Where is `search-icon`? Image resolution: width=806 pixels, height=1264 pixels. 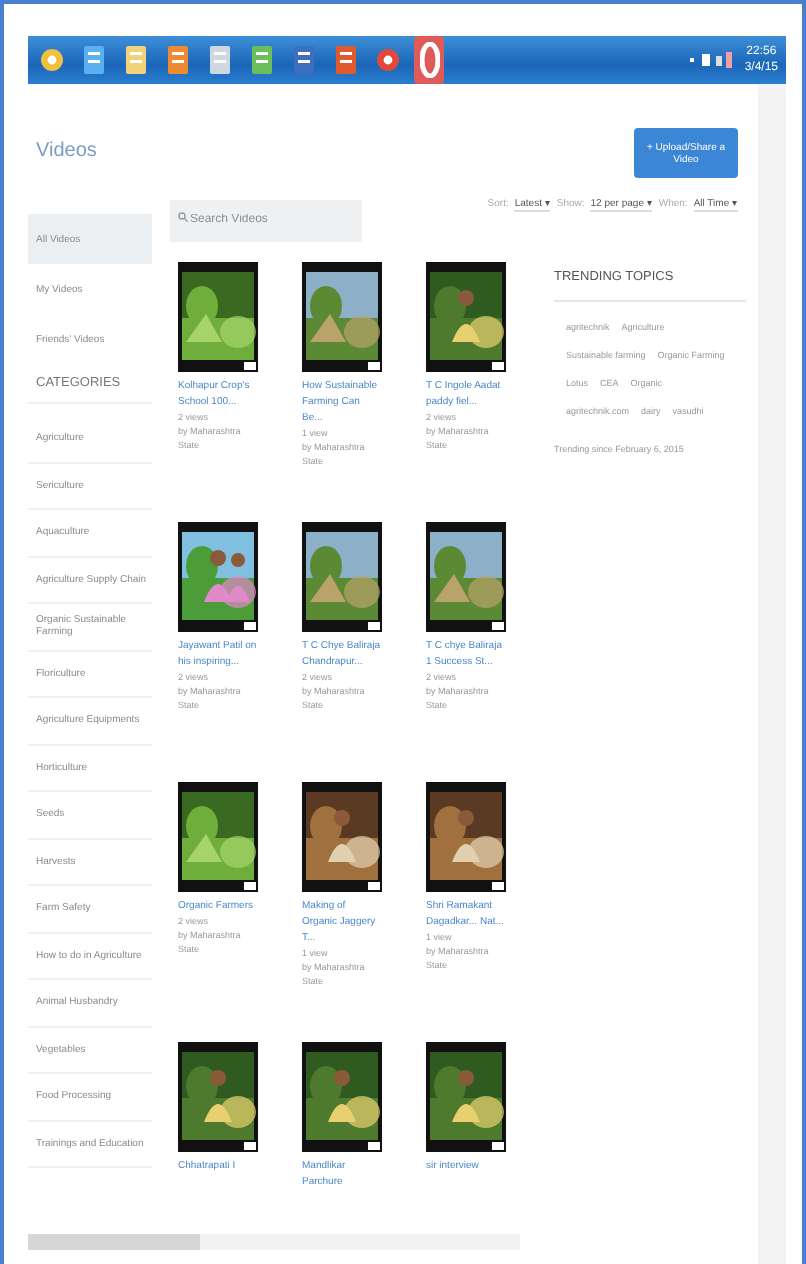 search-icon is located at coordinates (183, 217).